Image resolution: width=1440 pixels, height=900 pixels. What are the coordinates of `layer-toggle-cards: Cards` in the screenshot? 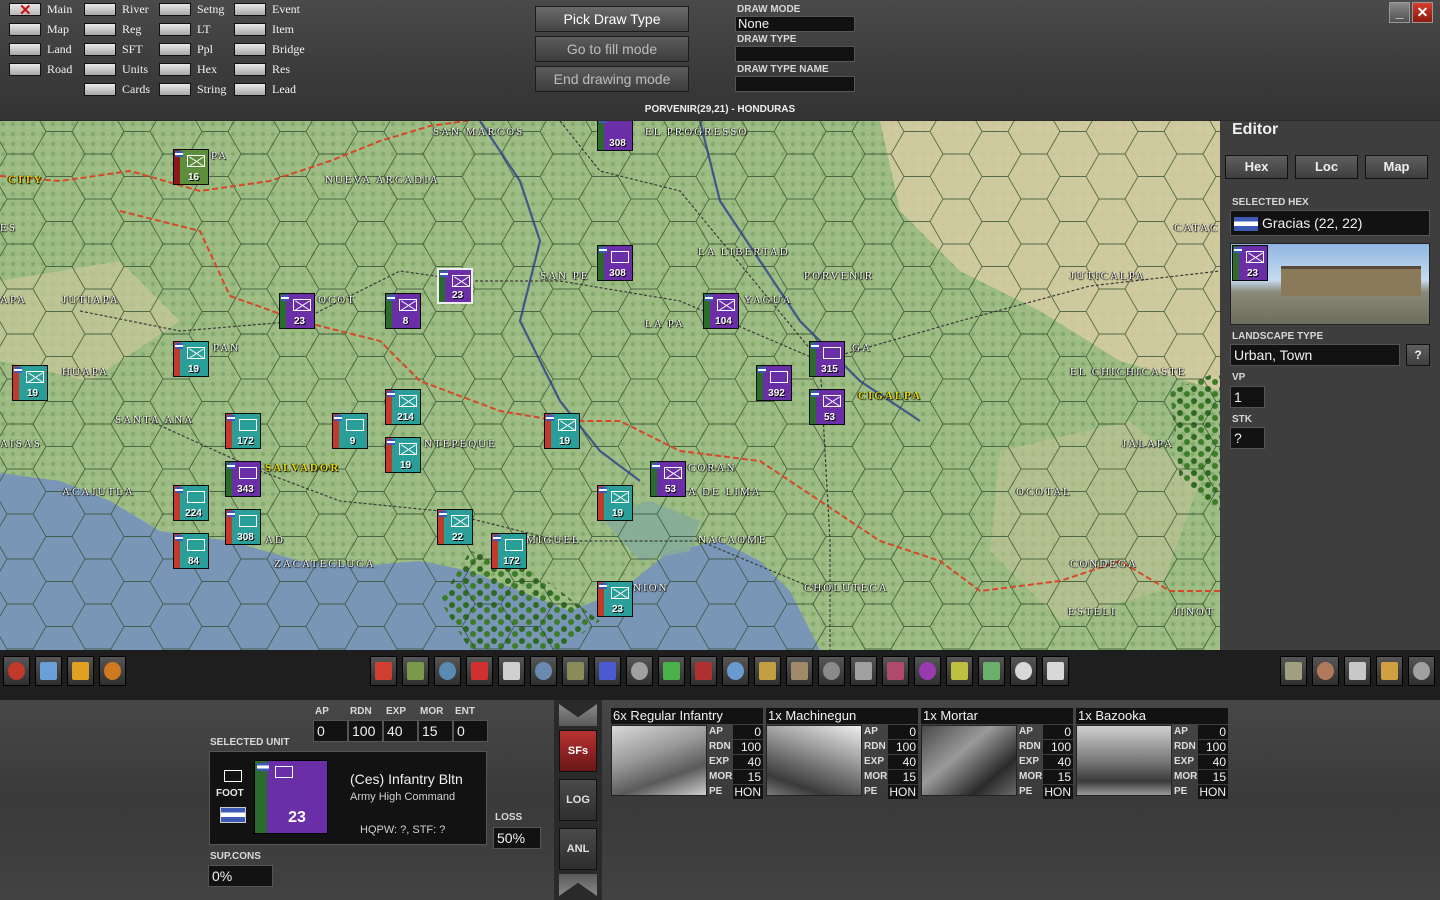 It's located at (117, 89).